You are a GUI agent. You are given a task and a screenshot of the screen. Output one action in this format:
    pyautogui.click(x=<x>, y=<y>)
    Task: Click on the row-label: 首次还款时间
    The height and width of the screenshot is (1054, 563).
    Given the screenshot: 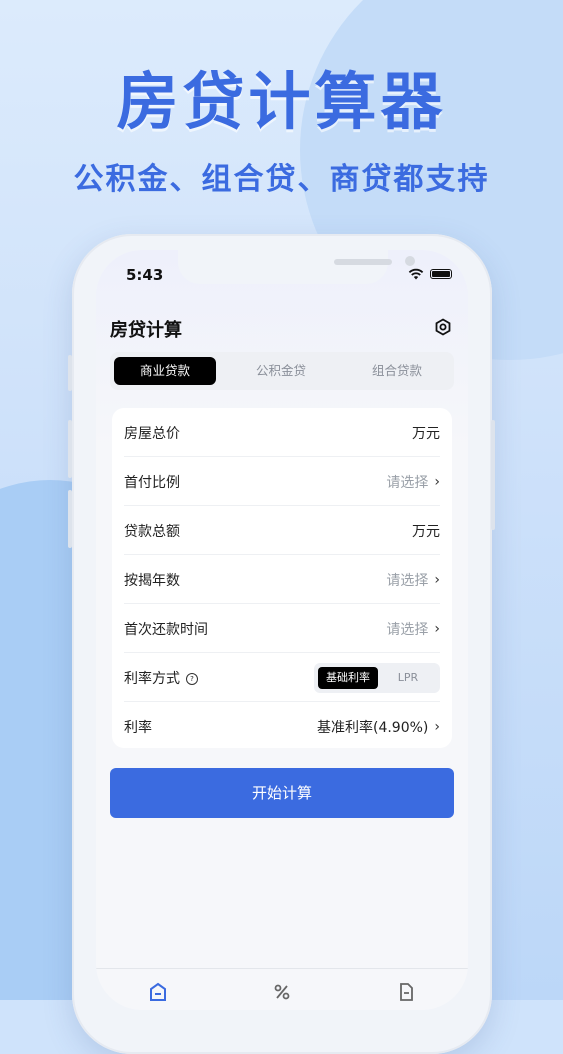 What is the action you would take?
    pyautogui.click(x=166, y=630)
    